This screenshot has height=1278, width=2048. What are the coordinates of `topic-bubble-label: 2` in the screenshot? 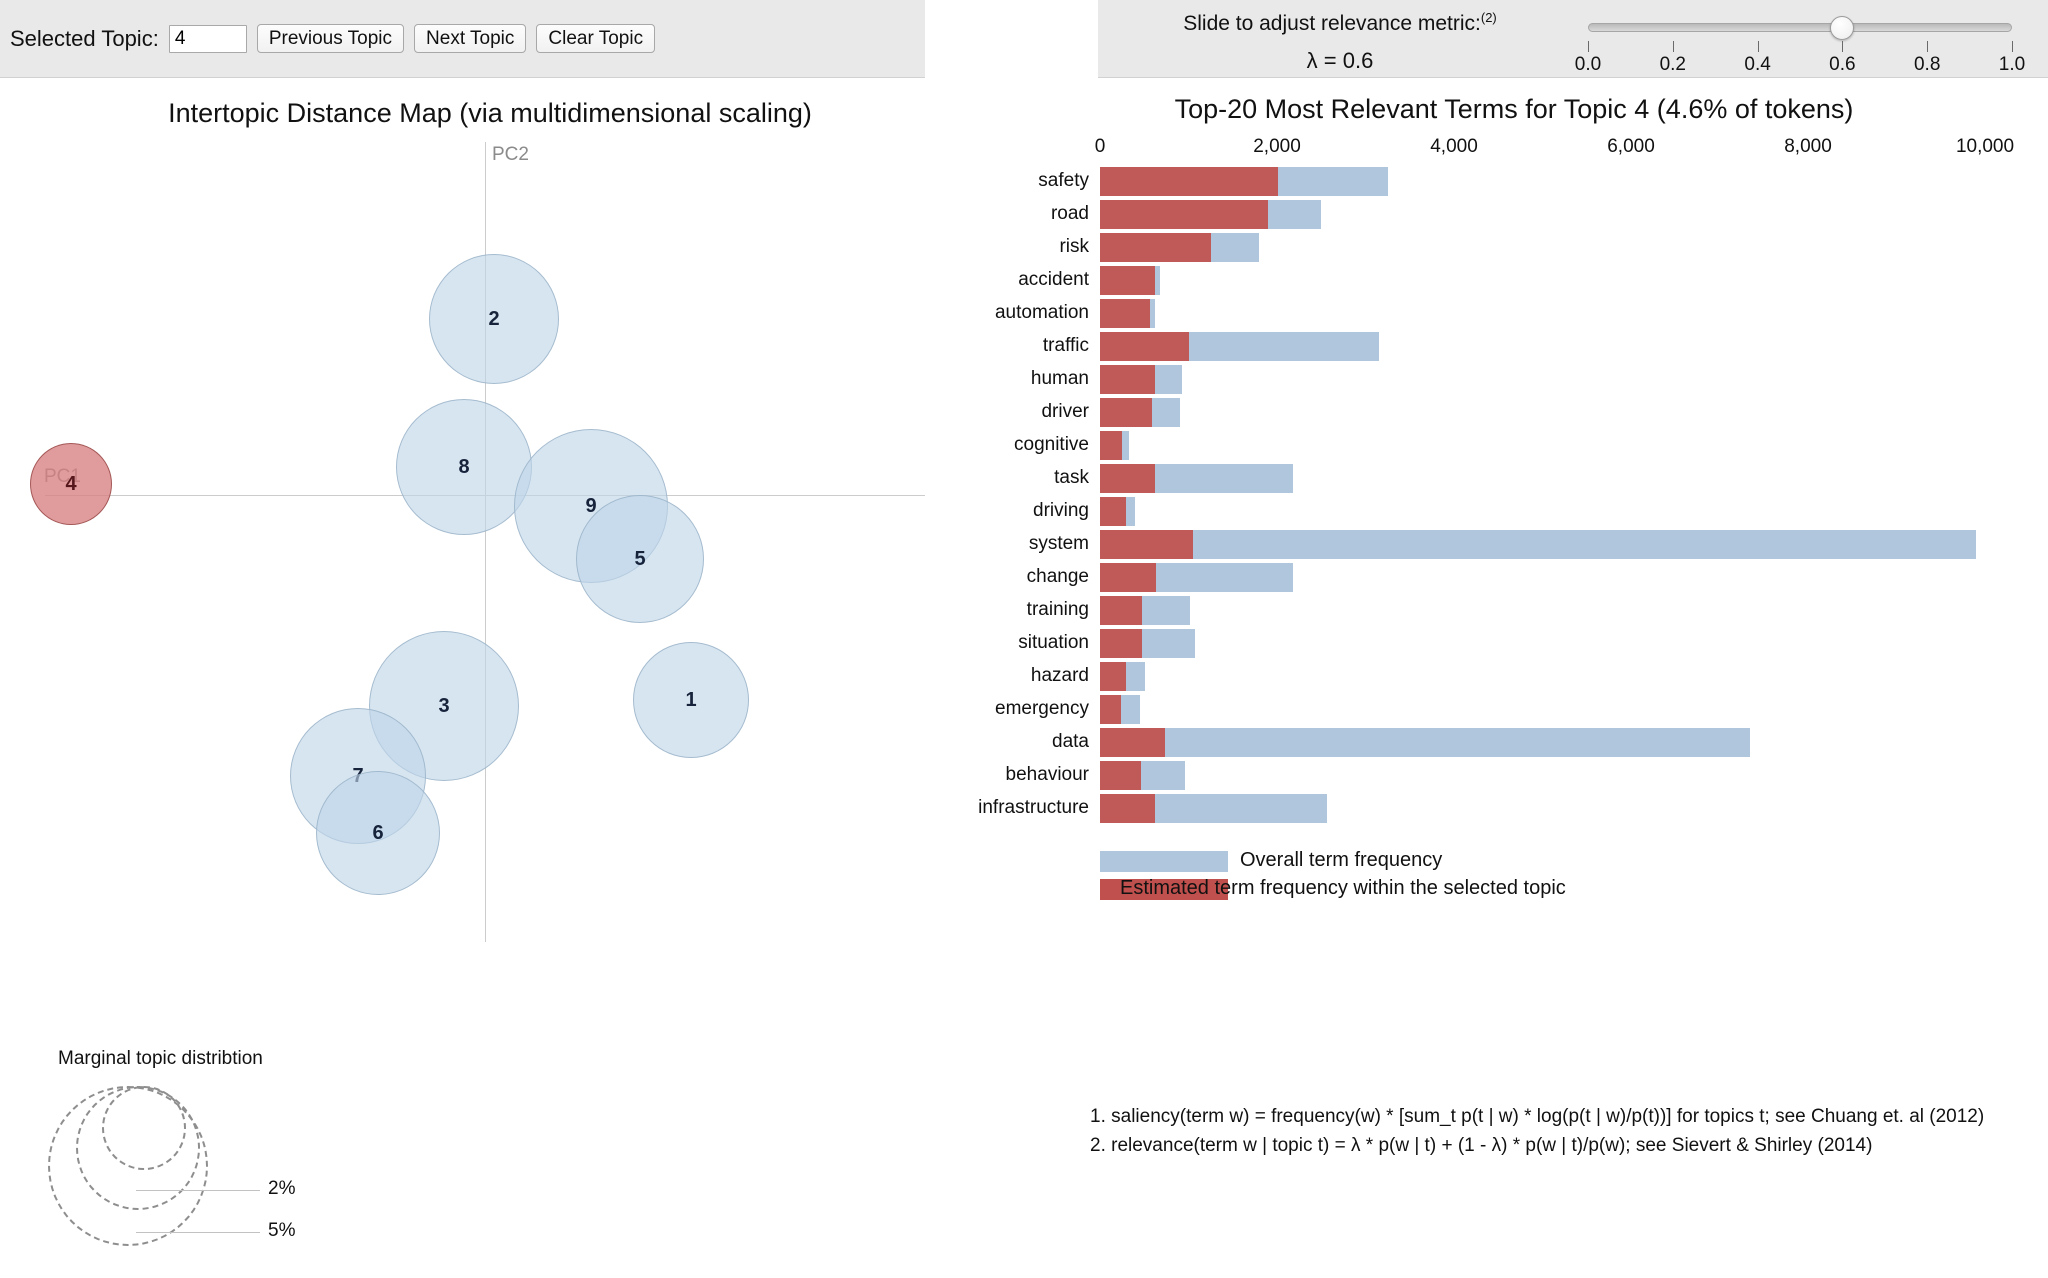 It's located at (494, 318).